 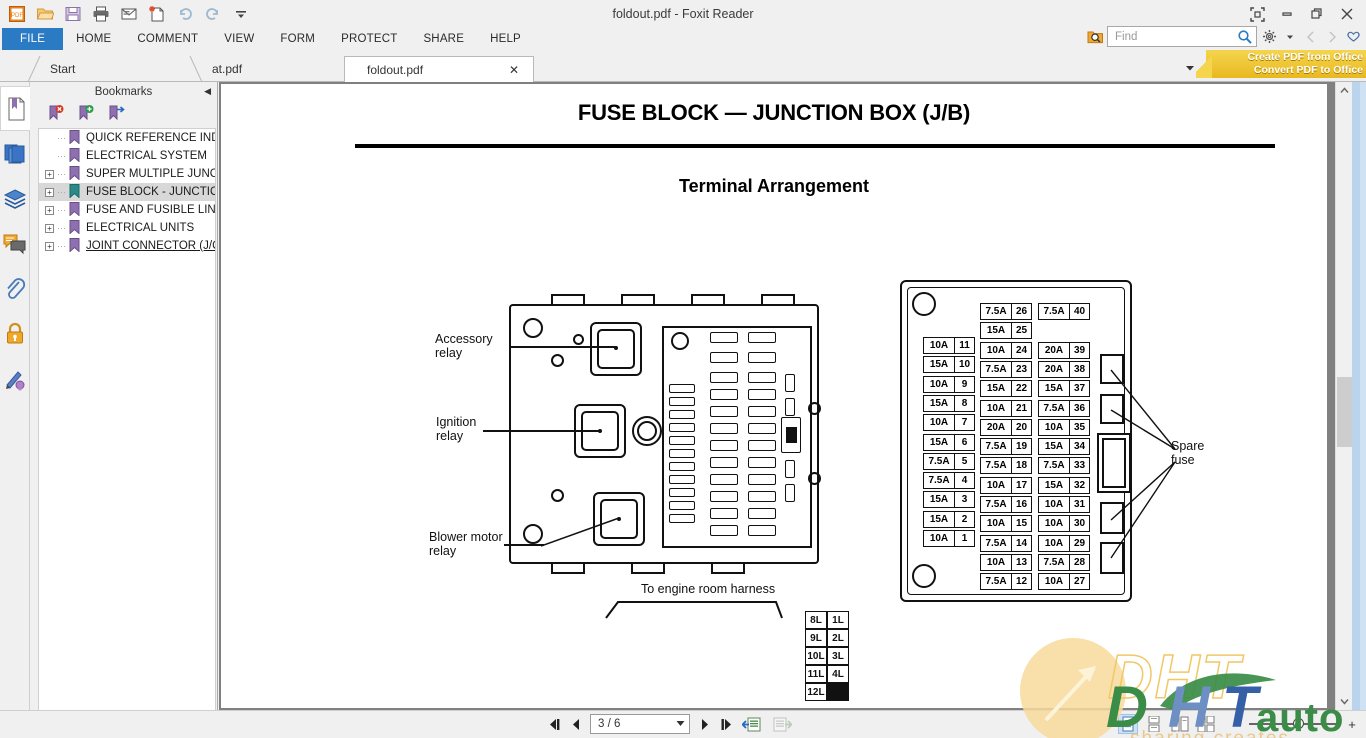 I want to click on pin-9L: 9L, so click(x=816, y=638).